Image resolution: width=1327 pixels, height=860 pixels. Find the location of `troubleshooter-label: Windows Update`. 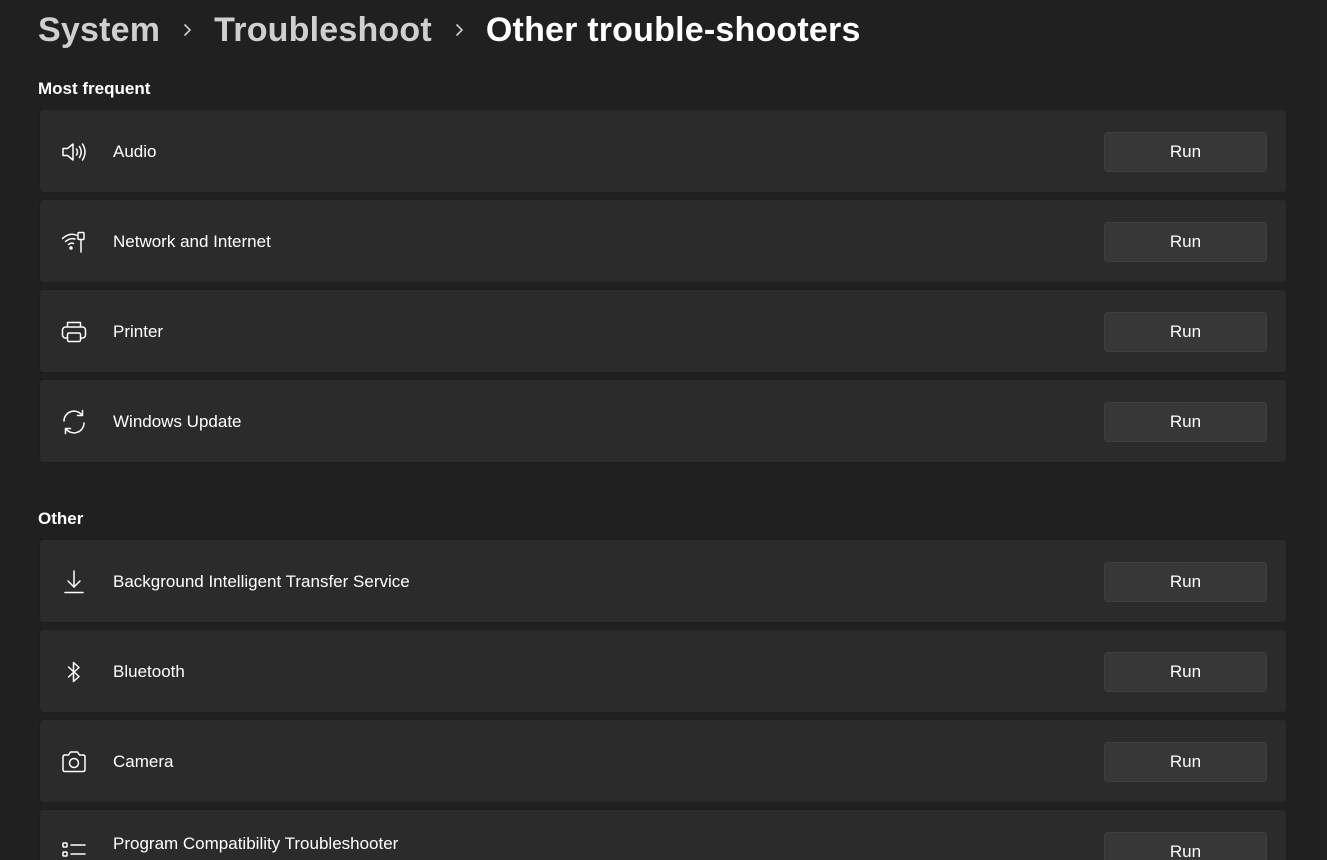

troubleshooter-label: Windows Update is located at coordinates (177, 421).